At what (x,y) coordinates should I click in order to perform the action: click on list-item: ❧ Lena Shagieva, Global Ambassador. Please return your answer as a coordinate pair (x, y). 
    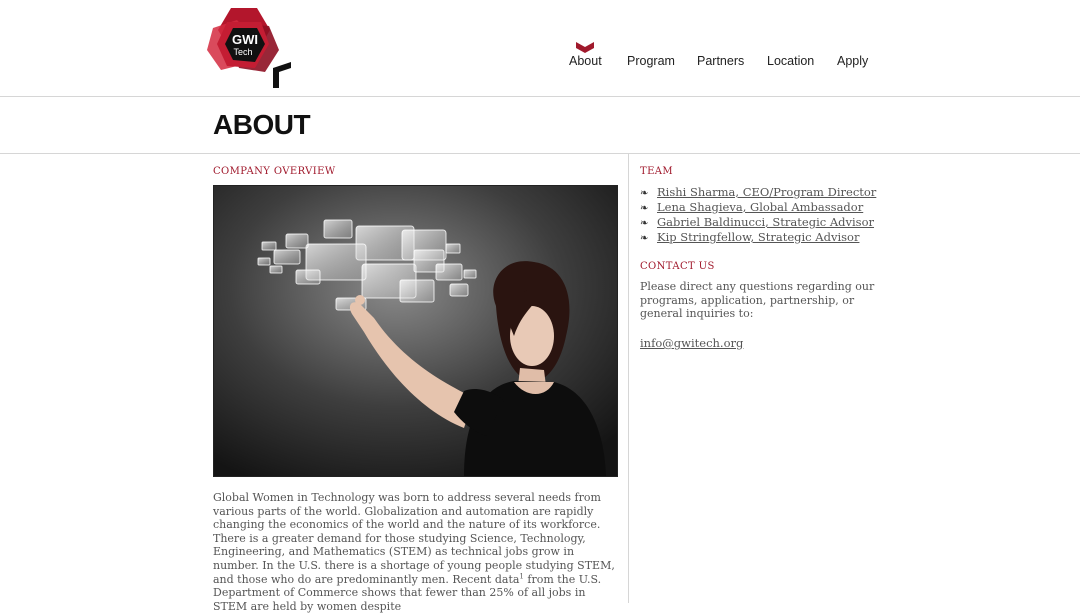
    Looking at the image, I should click on (758, 207).